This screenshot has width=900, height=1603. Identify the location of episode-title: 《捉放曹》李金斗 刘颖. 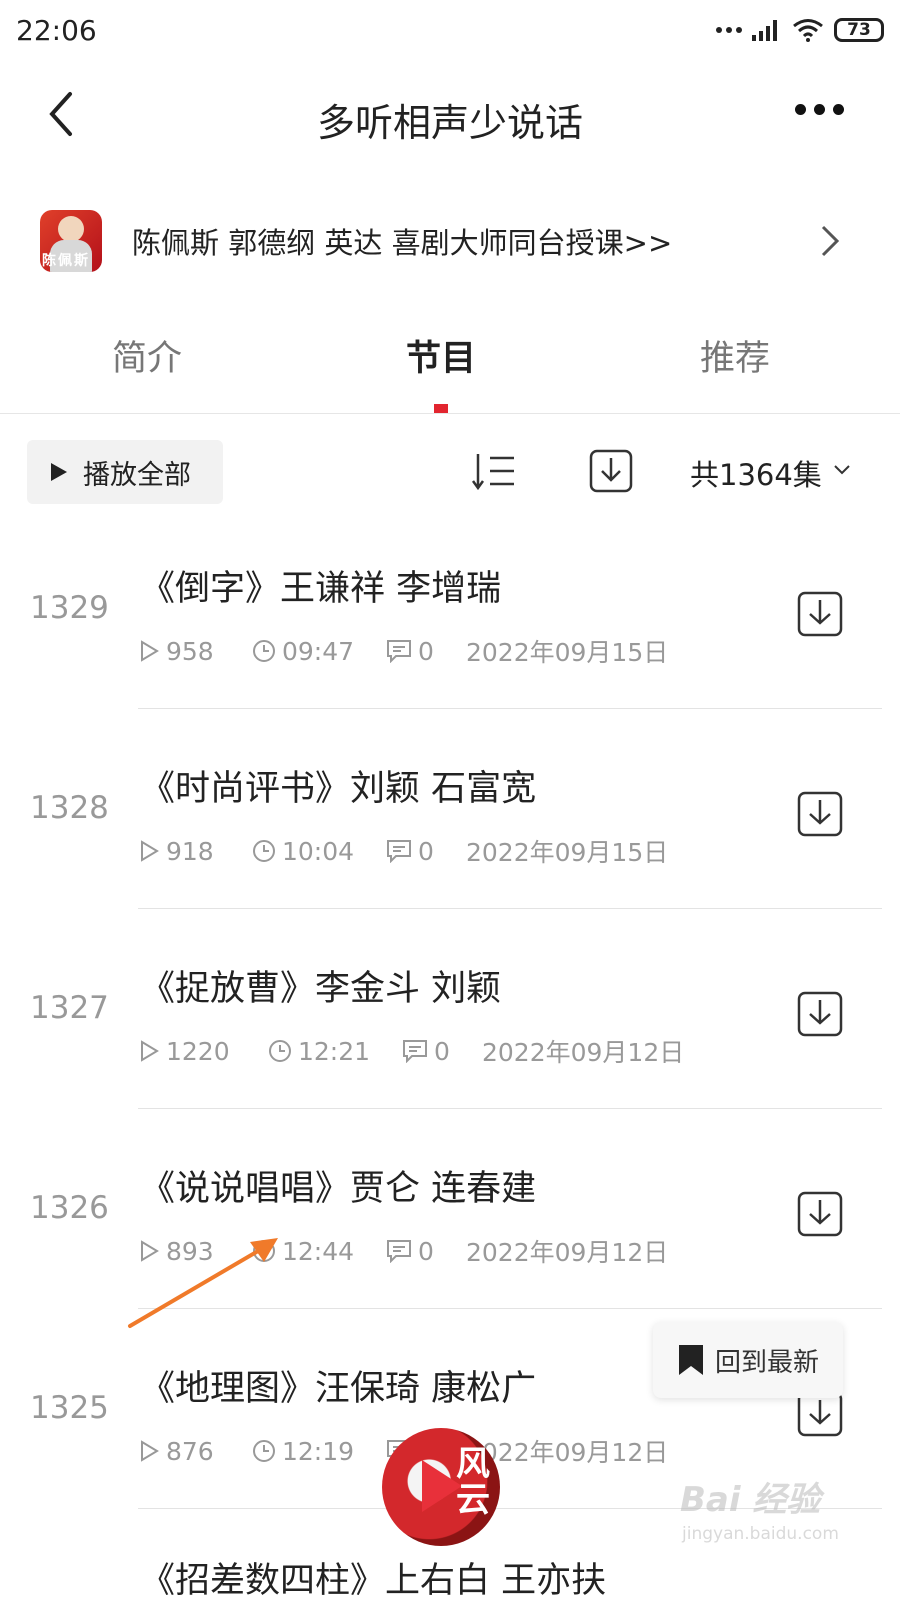
(320, 985).